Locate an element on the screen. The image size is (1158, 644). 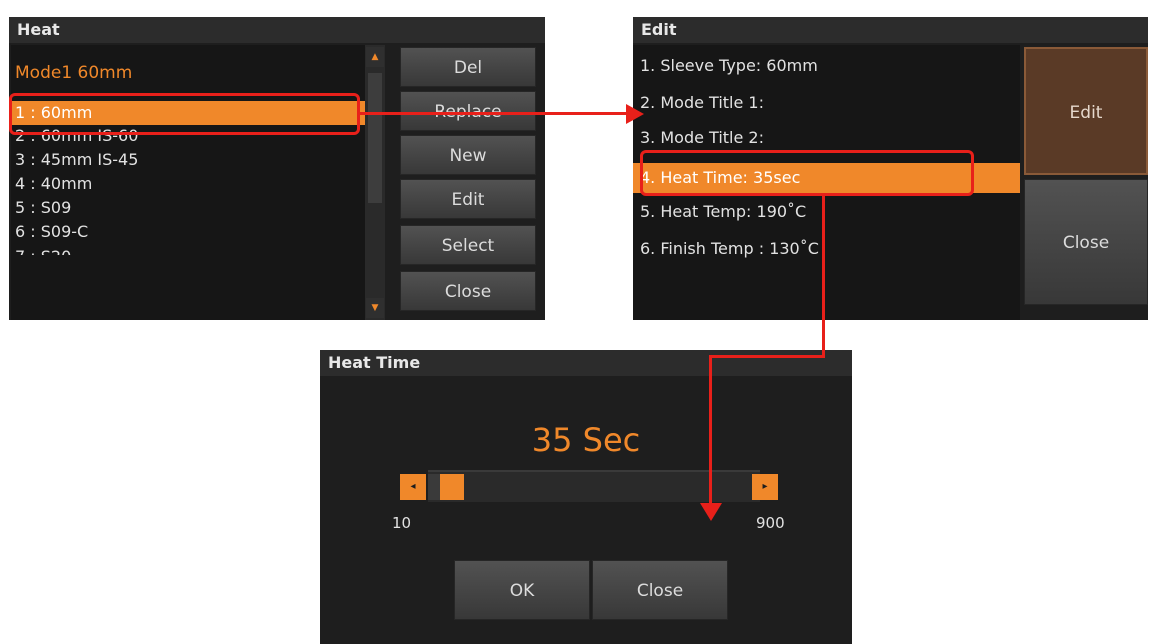
decrease-arrow-icon: ◂ is located at coordinates (413, 487).